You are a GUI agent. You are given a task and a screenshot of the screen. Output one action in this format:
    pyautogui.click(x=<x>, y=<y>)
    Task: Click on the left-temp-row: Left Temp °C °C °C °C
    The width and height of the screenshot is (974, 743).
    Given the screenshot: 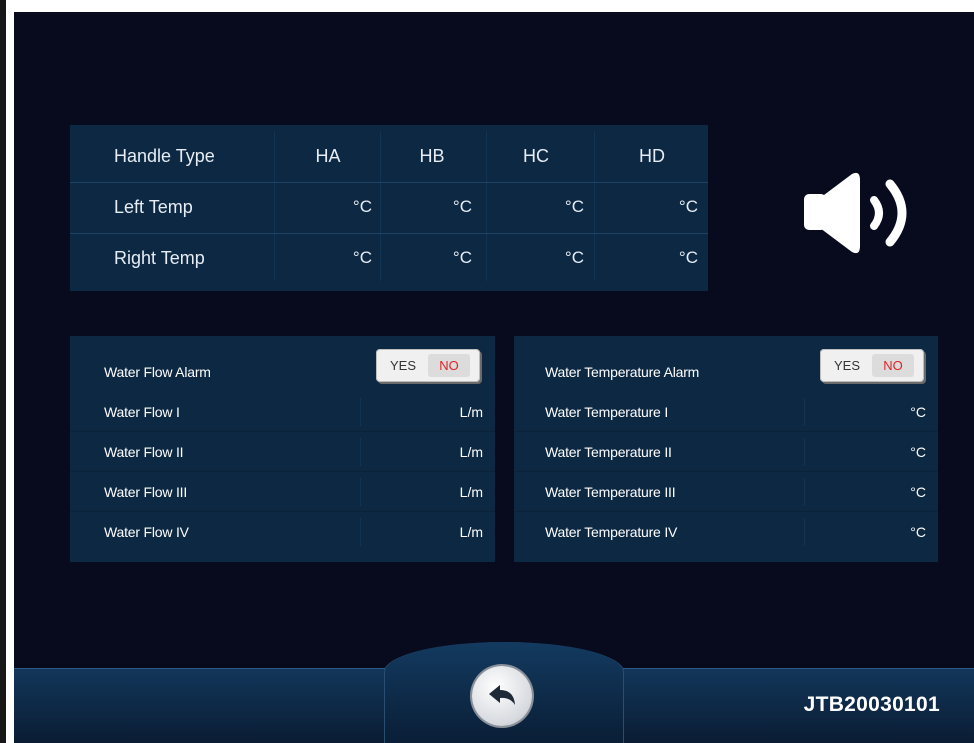 What is the action you would take?
    pyautogui.click(x=389, y=207)
    